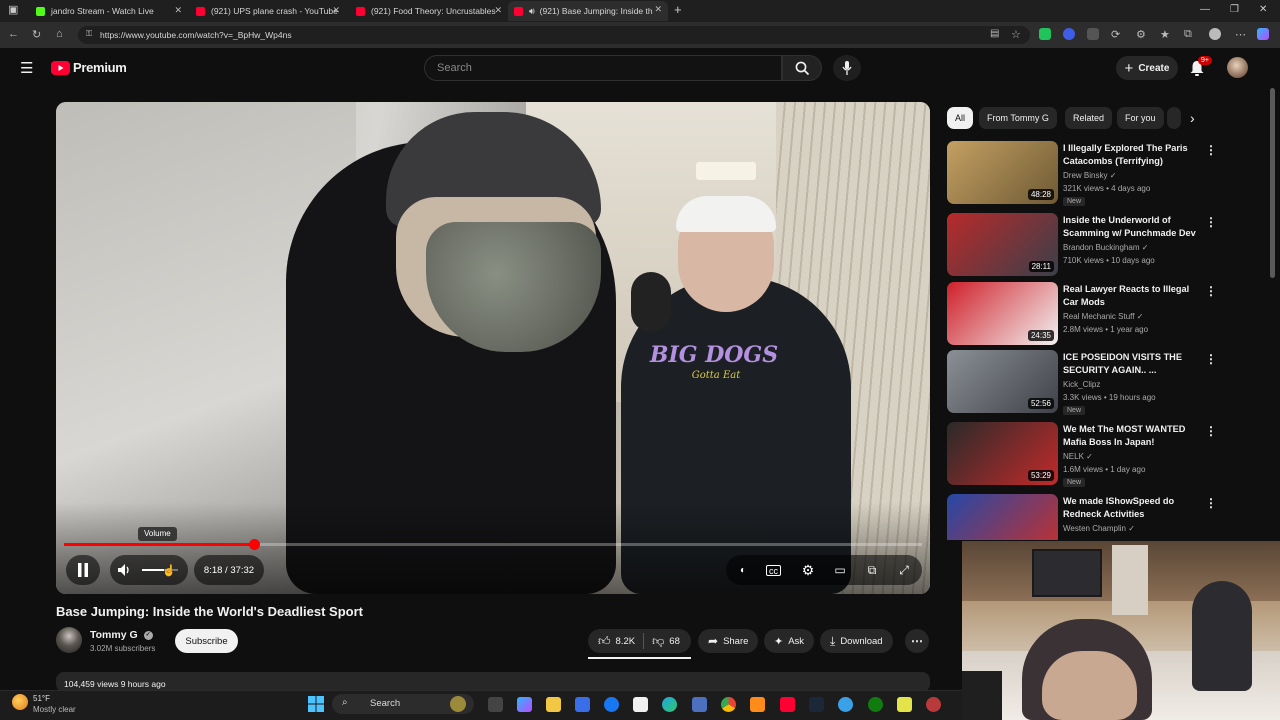 This screenshot has width=1280, height=720. Describe the element at coordinates (1192, 118) in the screenshot. I see `chevron-right-icon: ›` at that location.